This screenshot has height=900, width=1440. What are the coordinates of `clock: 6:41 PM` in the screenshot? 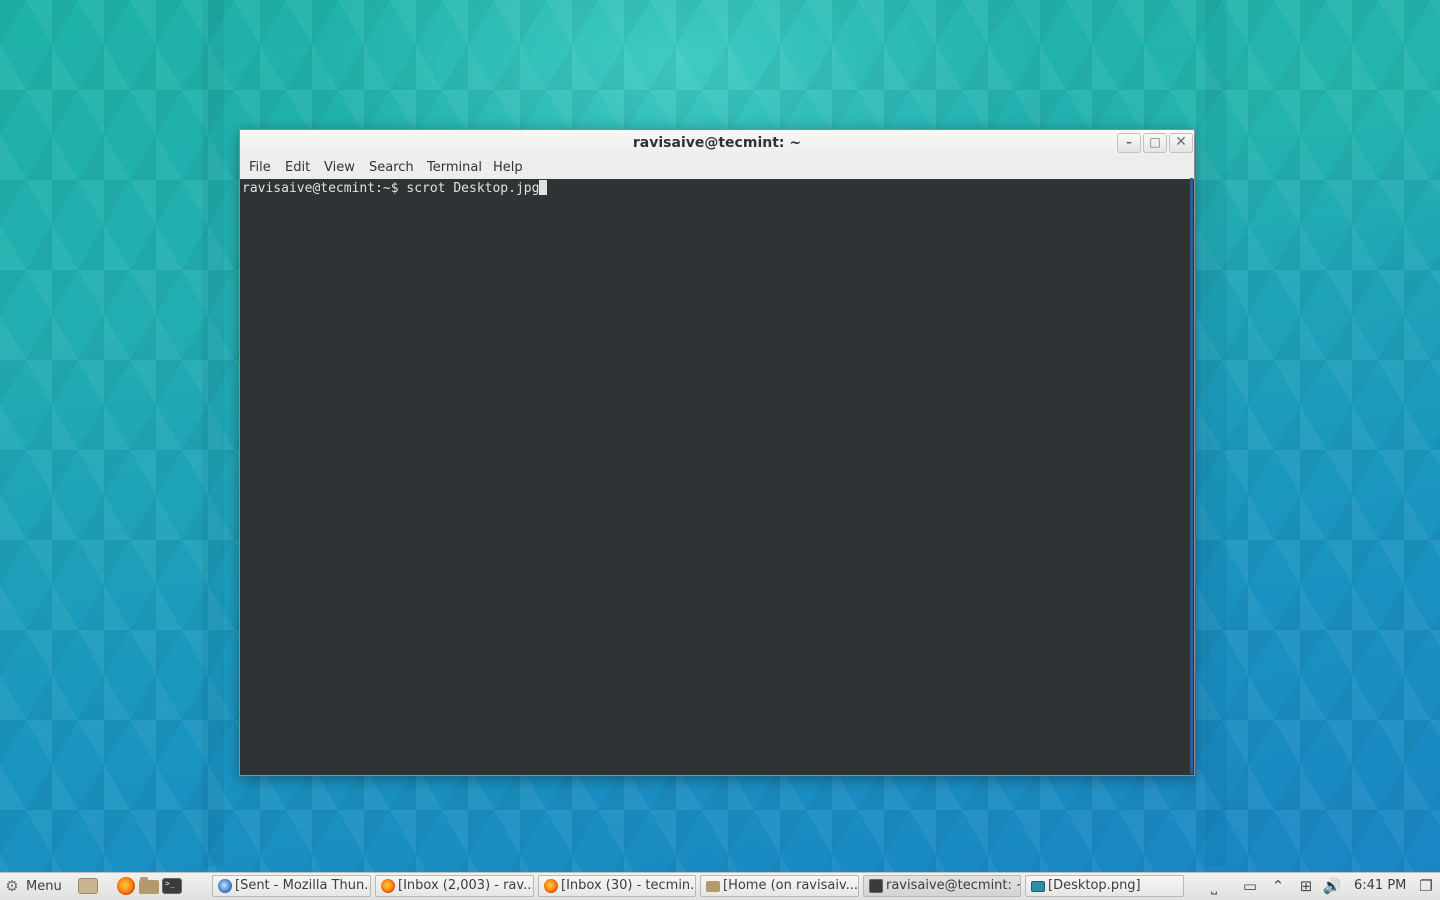 It's located at (1380, 886).